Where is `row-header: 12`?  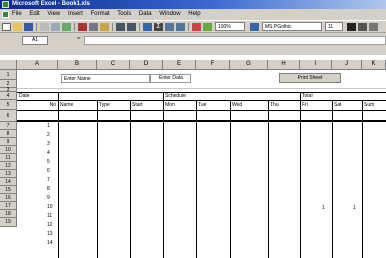
row-header: 12 is located at coordinates (8, 166).